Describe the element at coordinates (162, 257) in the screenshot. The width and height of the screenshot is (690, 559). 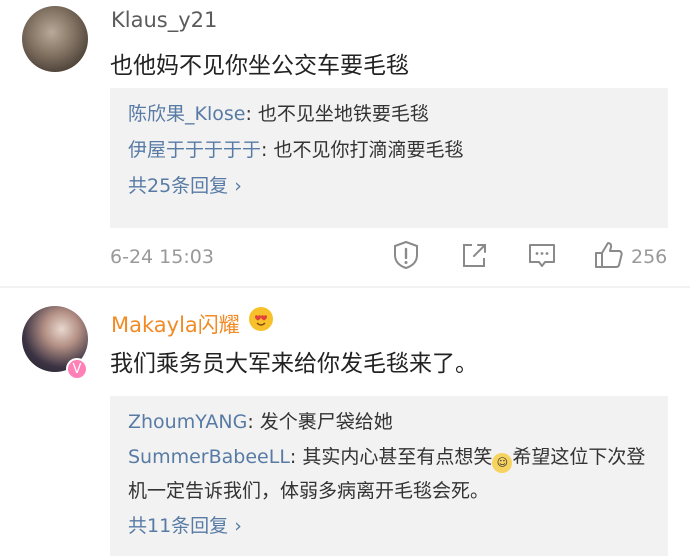
I see `timestamp: 6-24 15:03` at that location.